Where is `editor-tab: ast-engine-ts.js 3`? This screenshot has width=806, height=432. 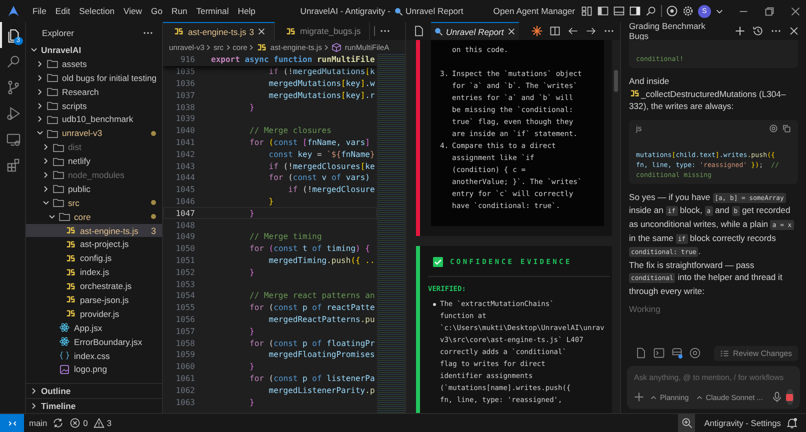 editor-tab: ast-engine-ts.js 3 is located at coordinates (219, 31).